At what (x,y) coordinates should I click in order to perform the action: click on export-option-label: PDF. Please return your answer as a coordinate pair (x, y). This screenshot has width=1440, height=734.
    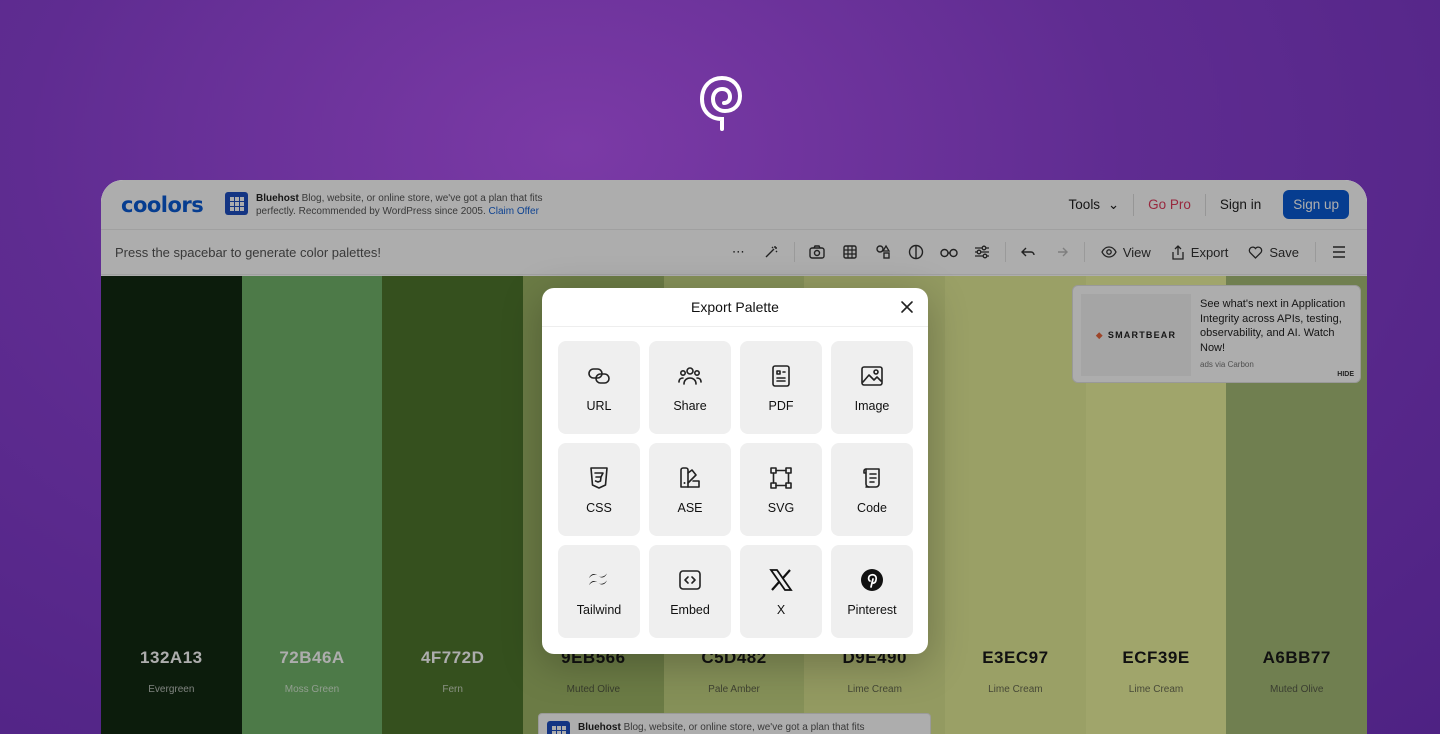
    Looking at the image, I should click on (781, 405).